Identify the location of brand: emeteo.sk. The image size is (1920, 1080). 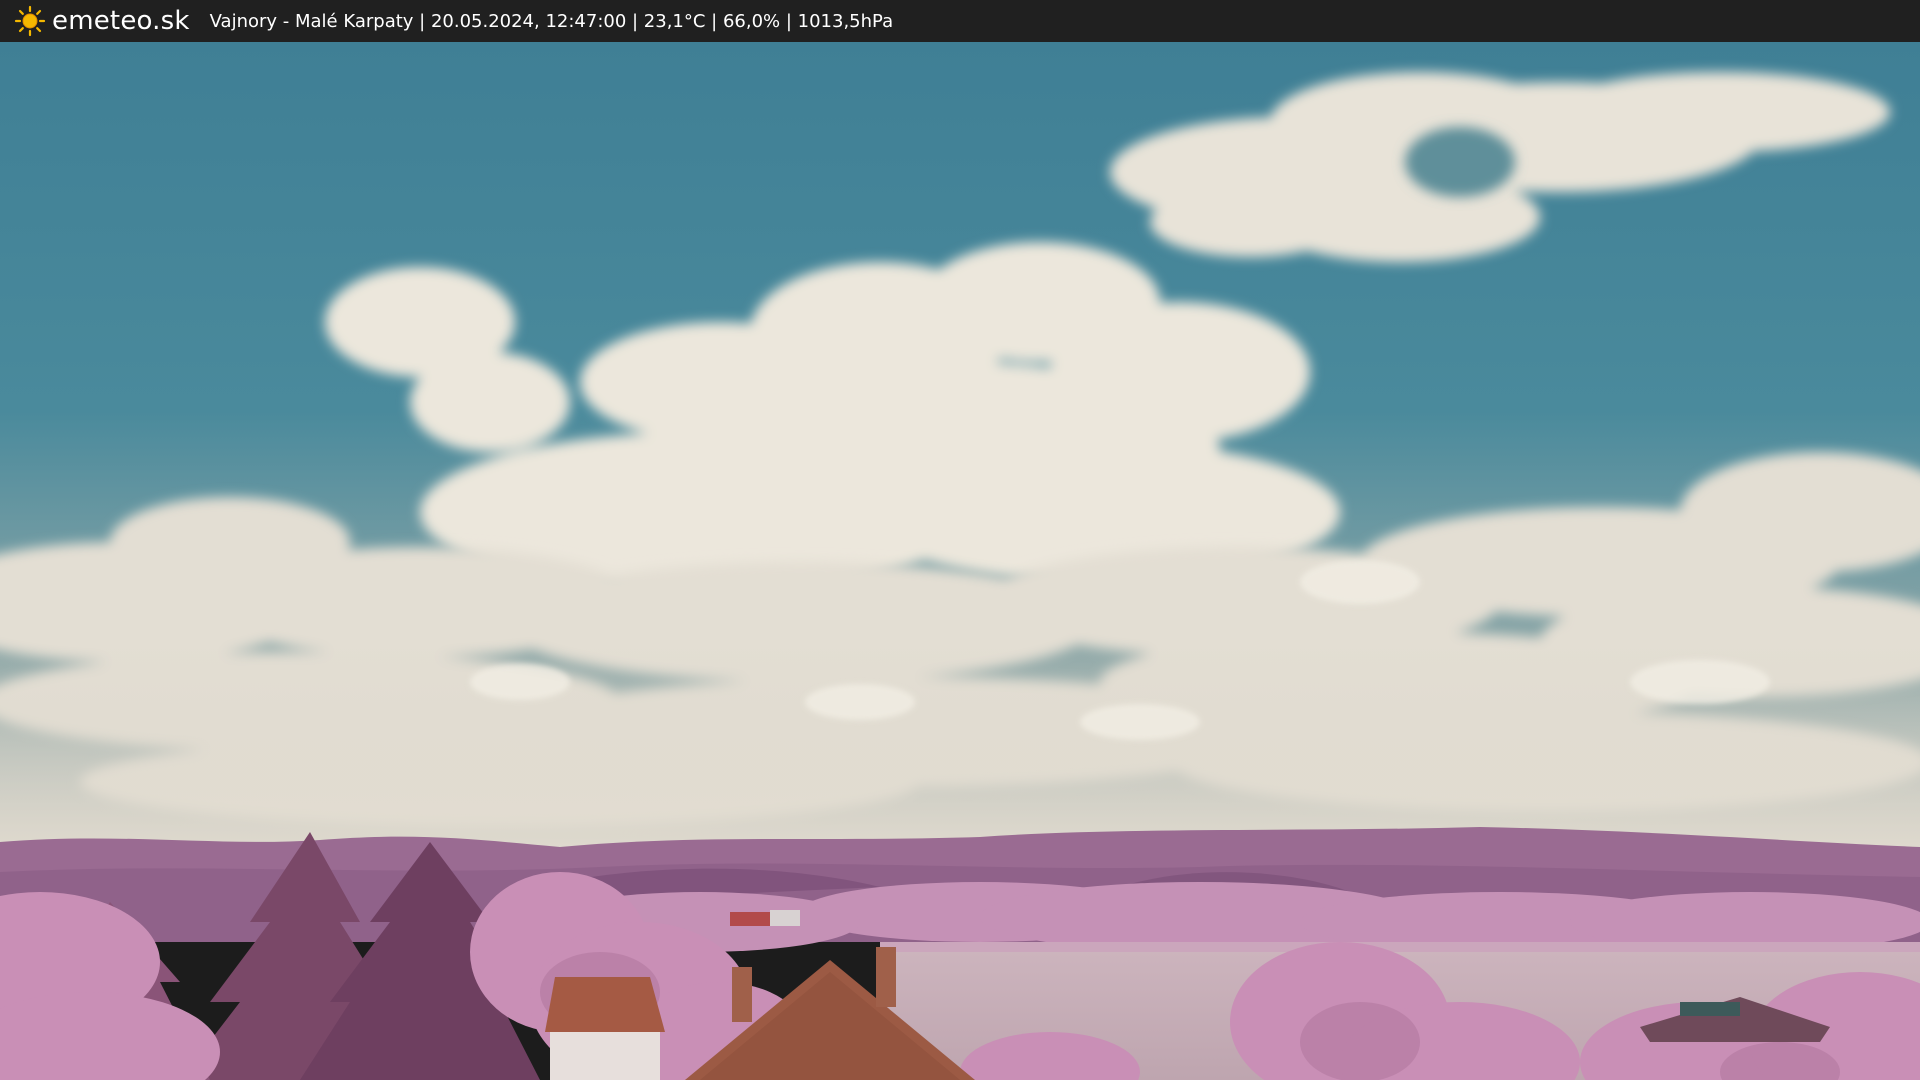
(102, 21).